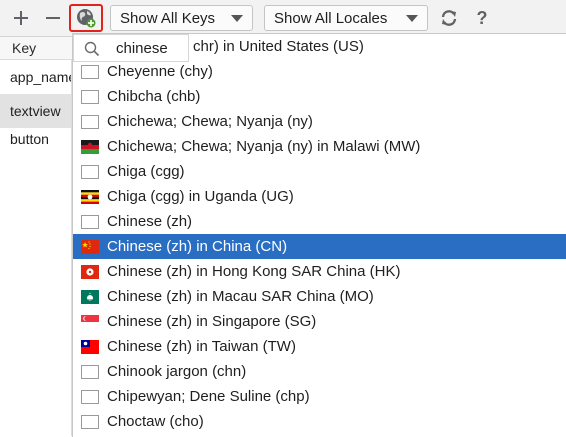 The width and height of the screenshot is (566, 437). Describe the element at coordinates (168, 18) in the screenshot. I see `show-keys-label: Show All Keys` at that location.